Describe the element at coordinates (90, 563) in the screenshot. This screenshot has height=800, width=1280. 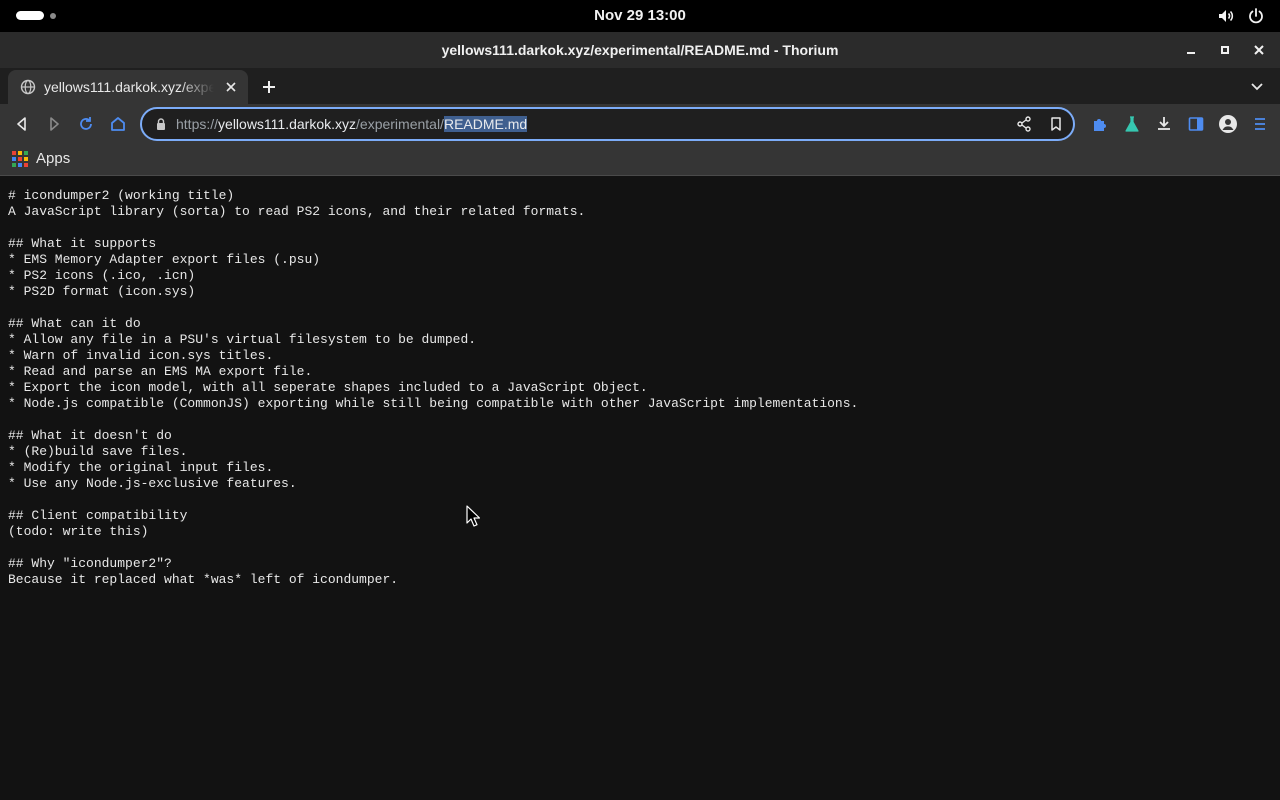
I see `markdown-heading: ## Why "icondumper2"?` at that location.